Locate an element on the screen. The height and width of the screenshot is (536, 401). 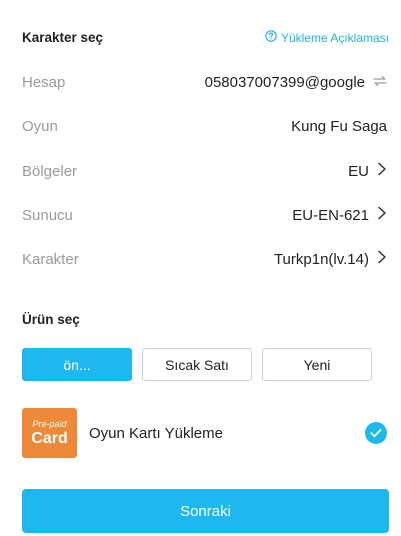
field-label: Oyun is located at coordinates (40, 126).